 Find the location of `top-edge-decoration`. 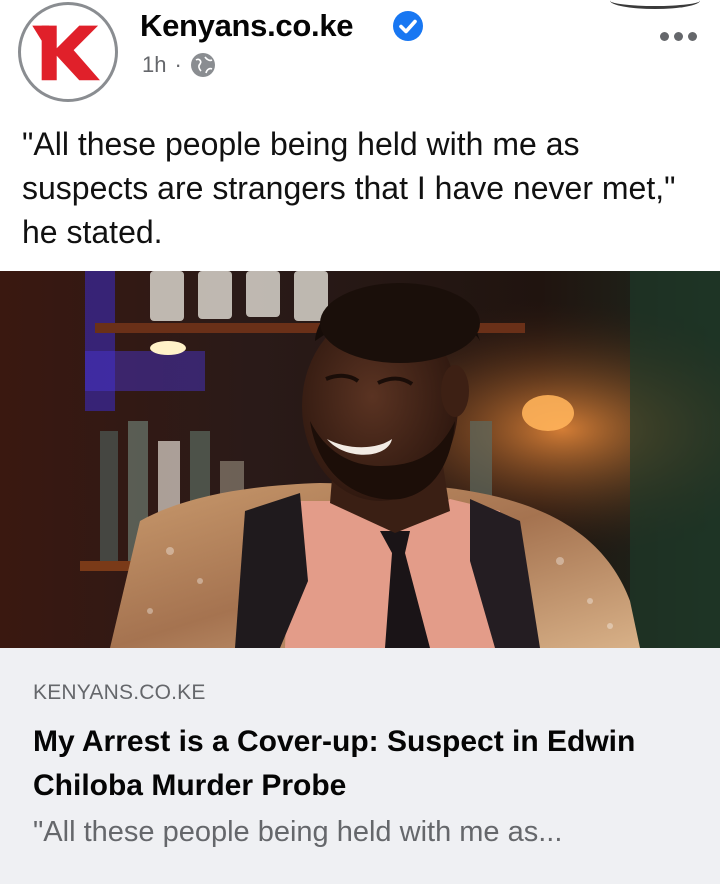

top-edge-decoration is located at coordinates (655, 4).